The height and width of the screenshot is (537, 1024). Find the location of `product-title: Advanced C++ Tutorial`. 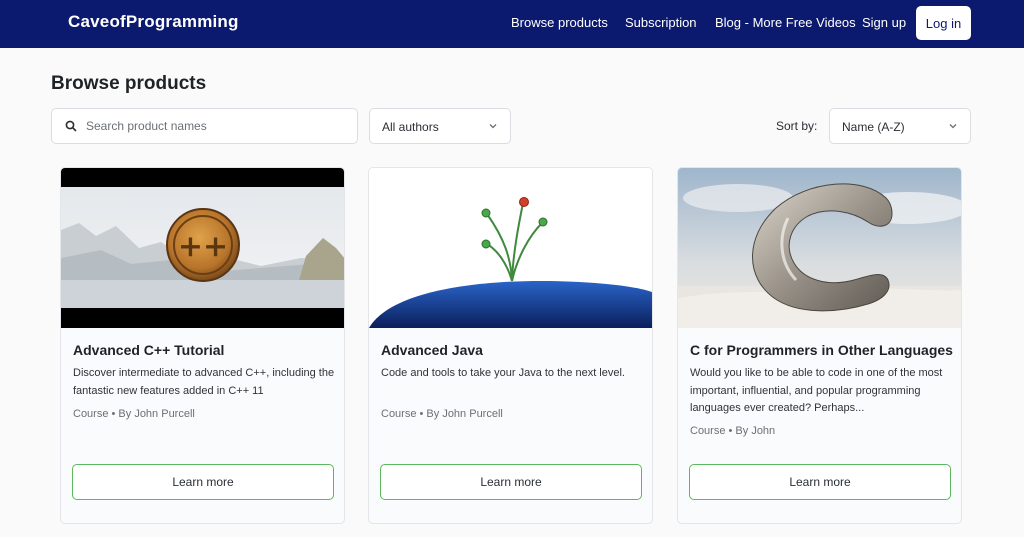

product-title: Advanced C++ Tutorial is located at coordinates (148, 350).